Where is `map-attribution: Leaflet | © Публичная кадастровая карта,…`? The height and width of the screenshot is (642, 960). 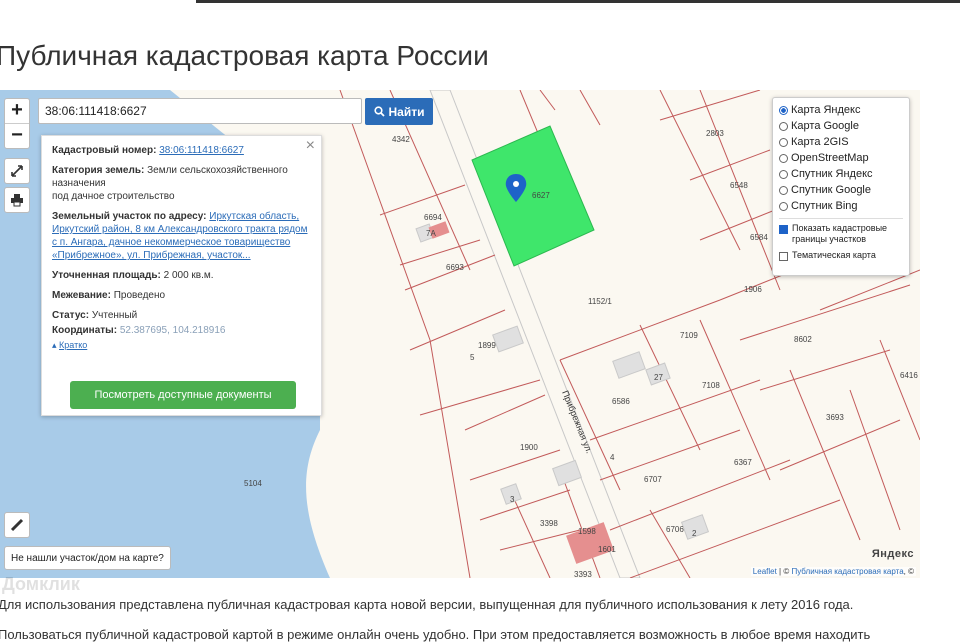 map-attribution: Leaflet | © Публичная кадастровая карта,… is located at coordinates (833, 571).